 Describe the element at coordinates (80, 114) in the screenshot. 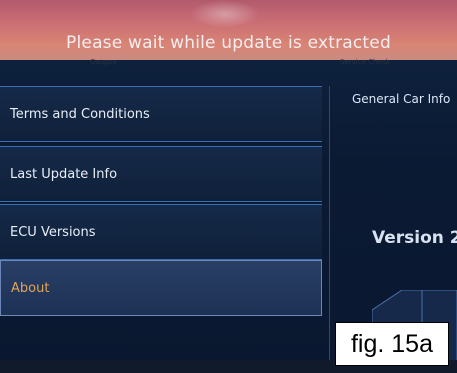

I see `menu-item-label: Terms and Conditions` at that location.